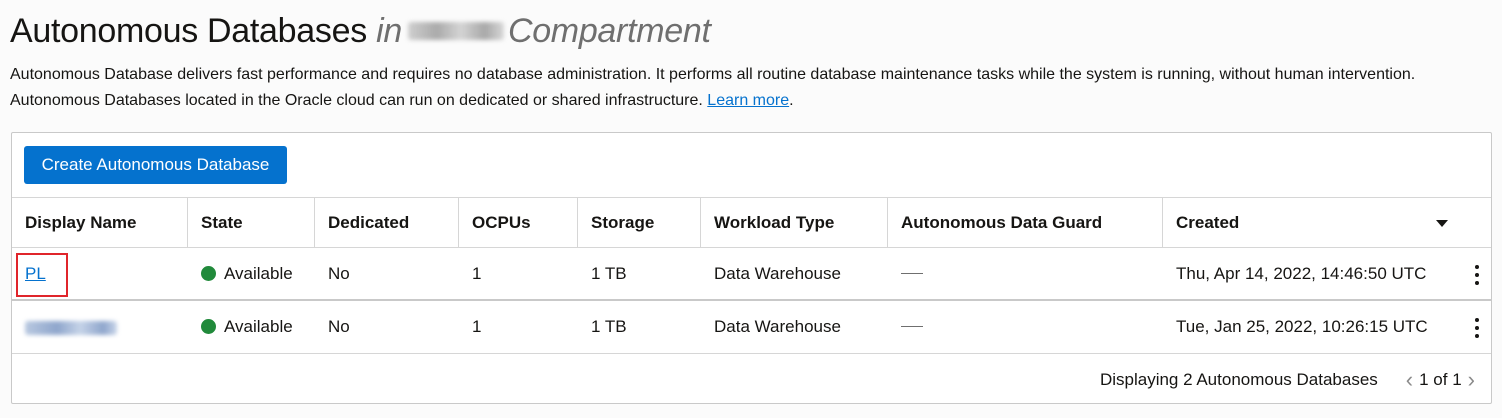  I want to click on column-header-data-guard: Autonomous Data Guard, so click(1025, 222).